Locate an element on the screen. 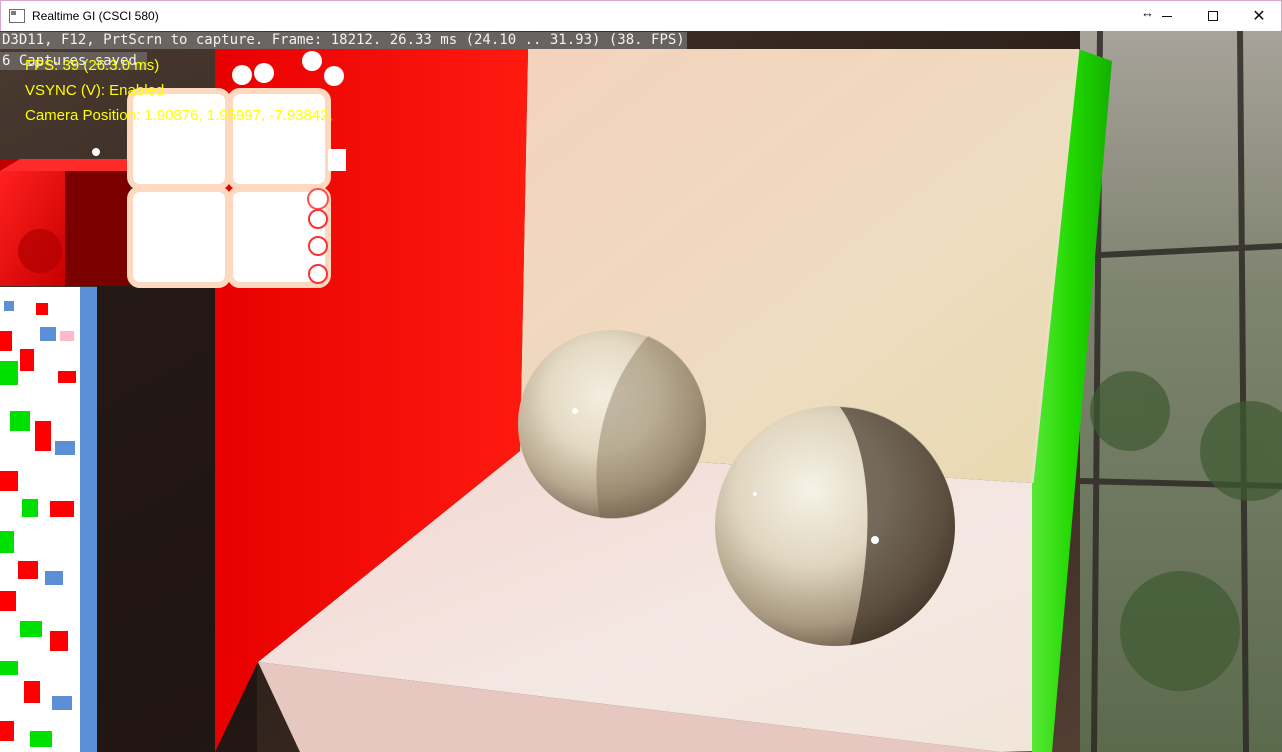 Image resolution: width=1282 pixels, height=752 pixels. cube-thumbnail is located at coordinates (65, 222).